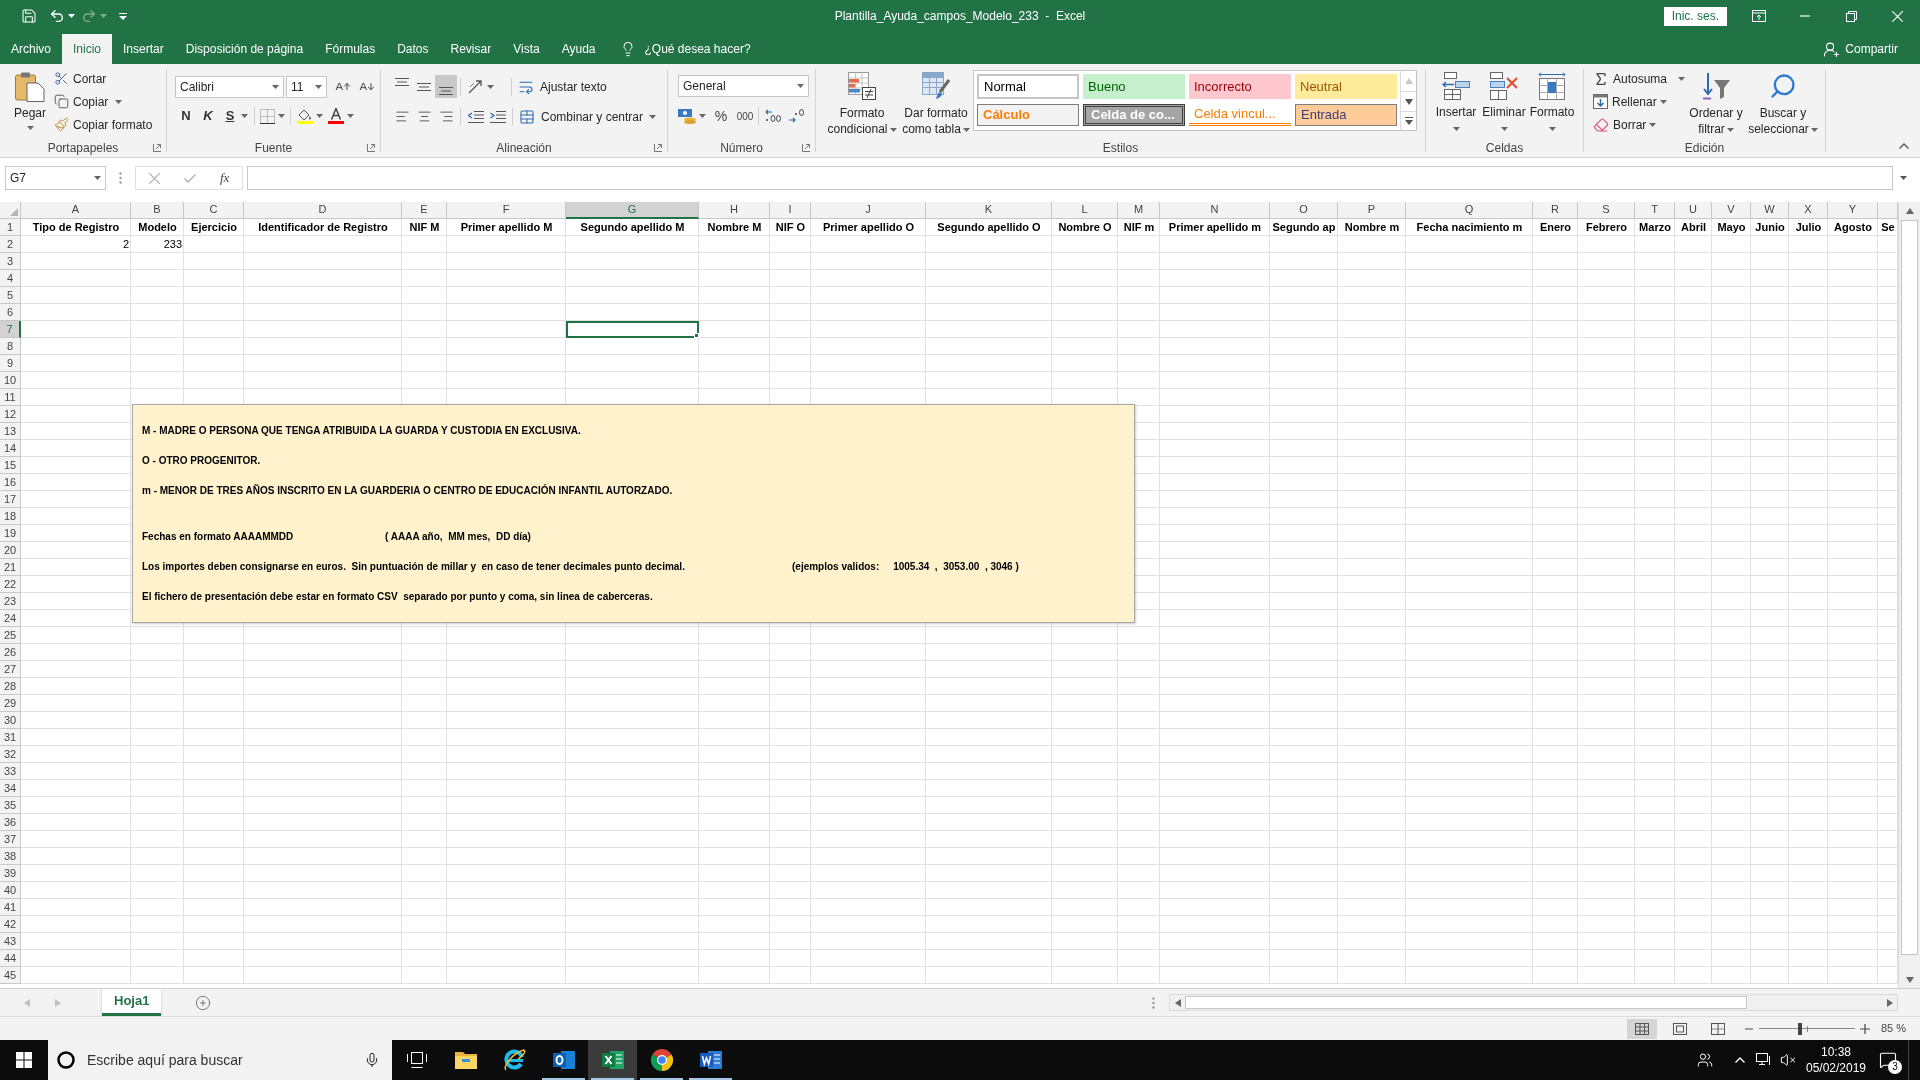 Image resolution: width=1920 pixels, height=1080 pixels. I want to click on conditional-format-button: Formato condicional, so click(862, 100).